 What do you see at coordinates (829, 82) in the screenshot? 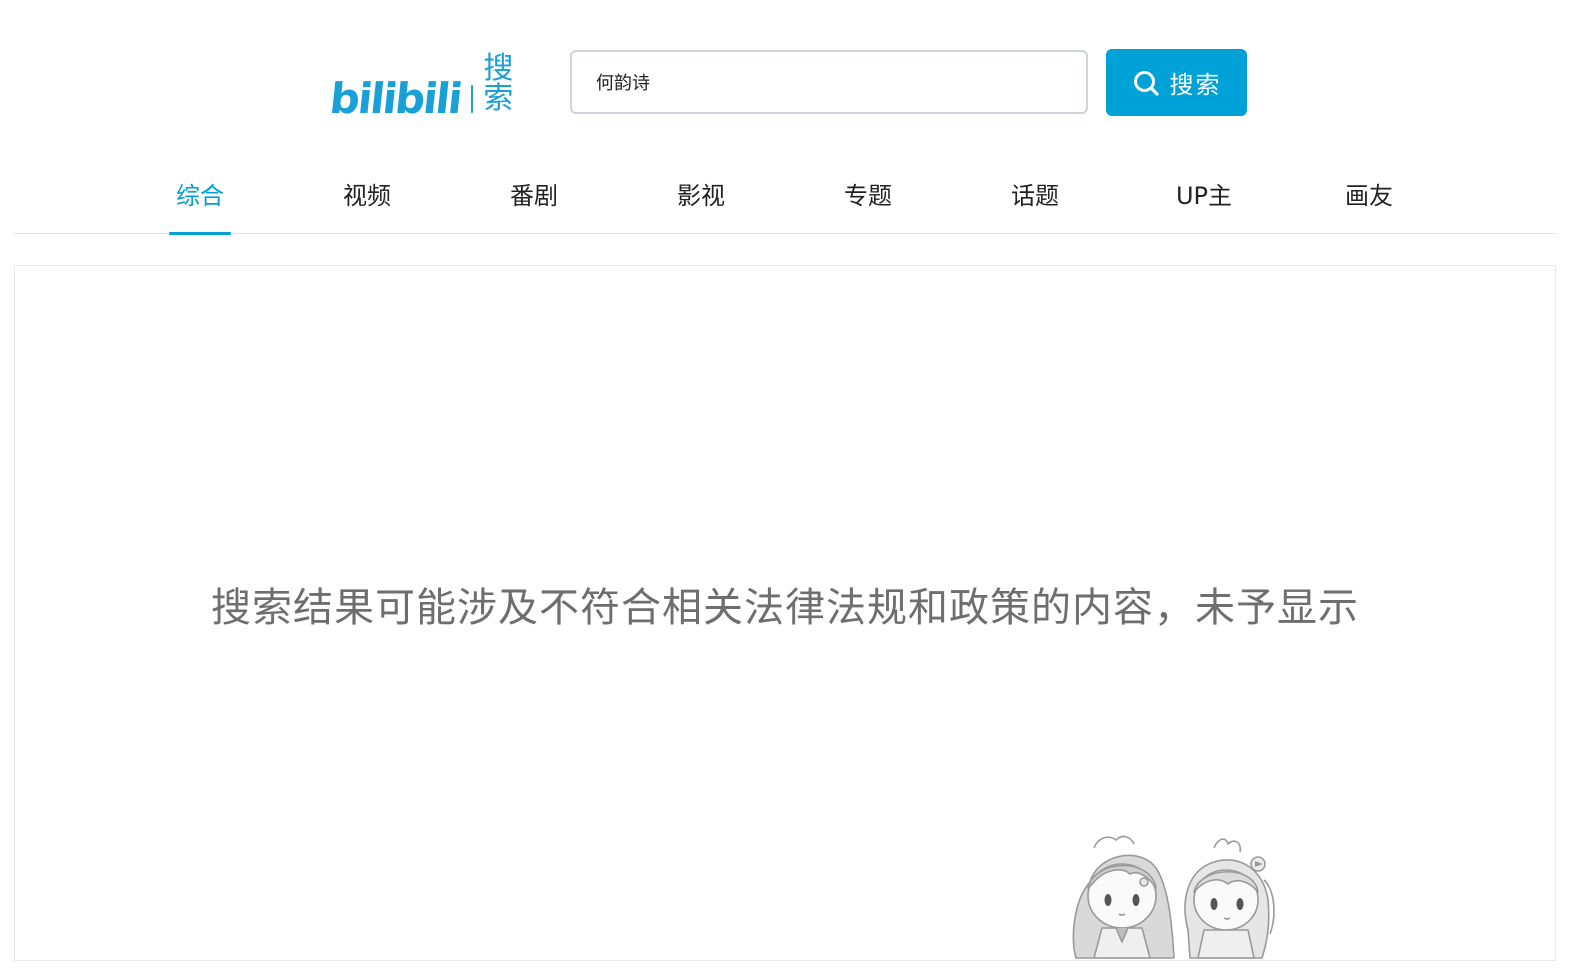
I see `search-input` at bounding box center [829, 82].